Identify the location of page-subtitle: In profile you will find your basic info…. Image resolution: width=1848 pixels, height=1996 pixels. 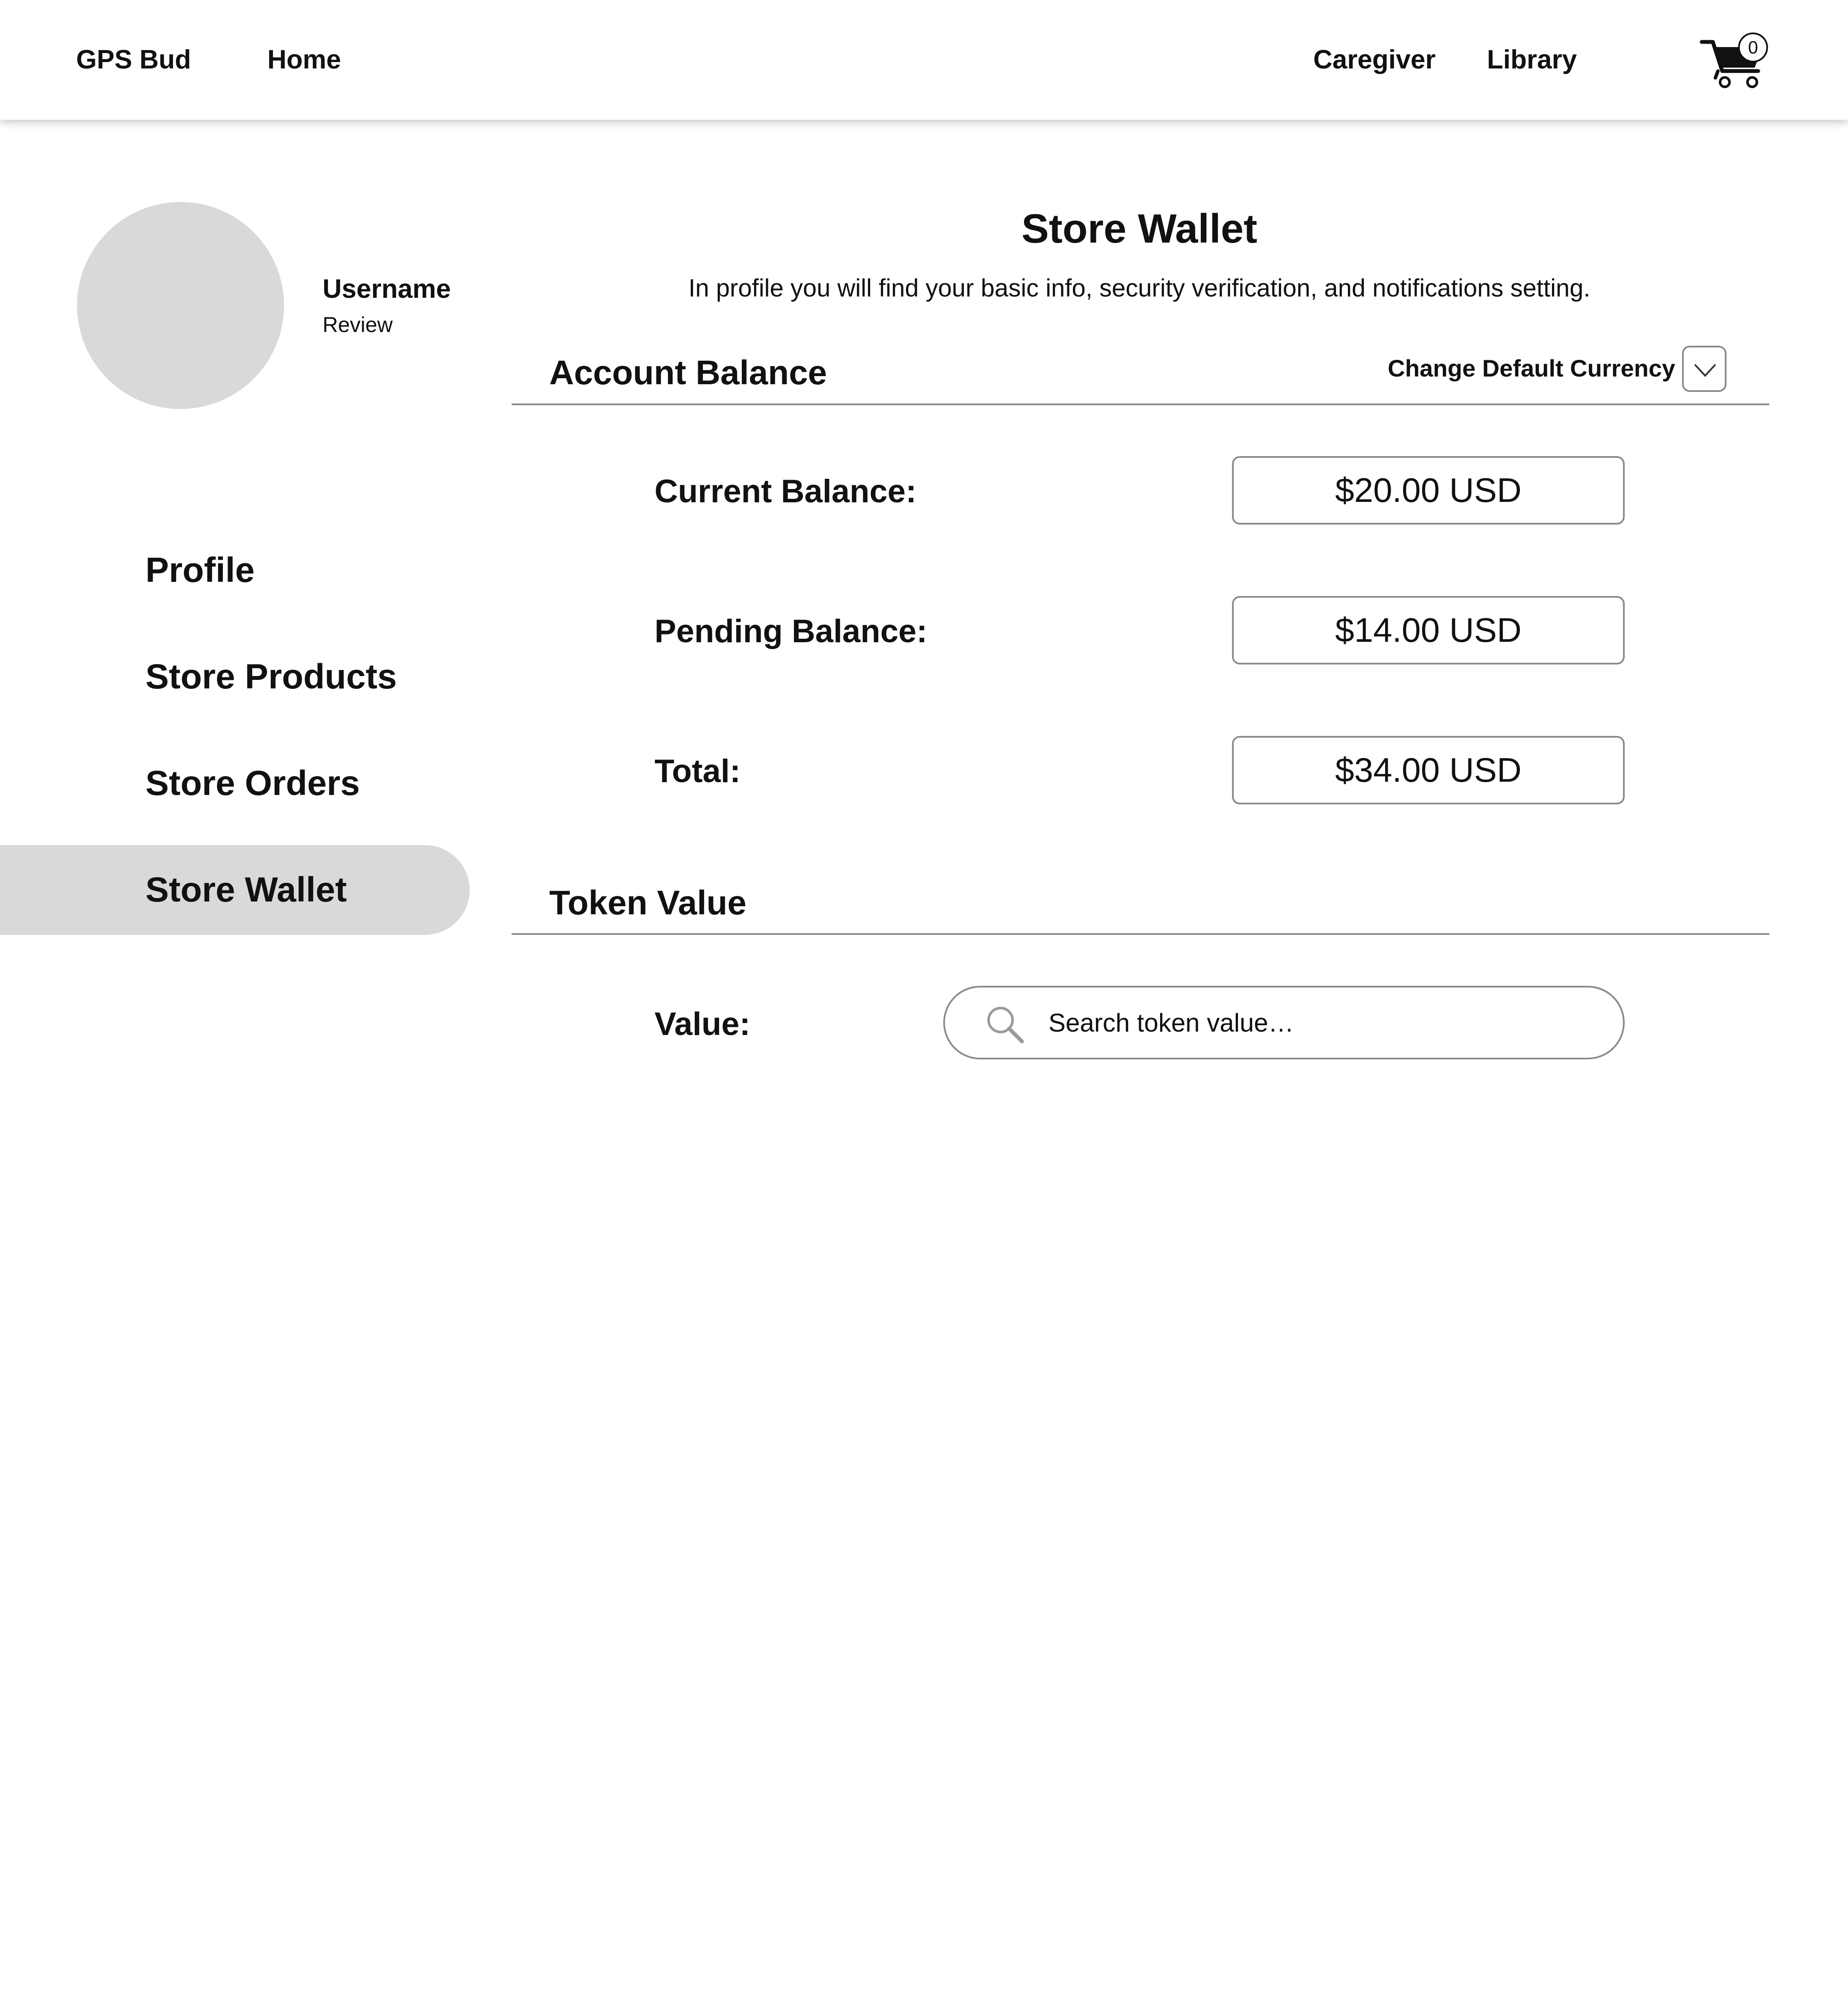
(1139, 288).